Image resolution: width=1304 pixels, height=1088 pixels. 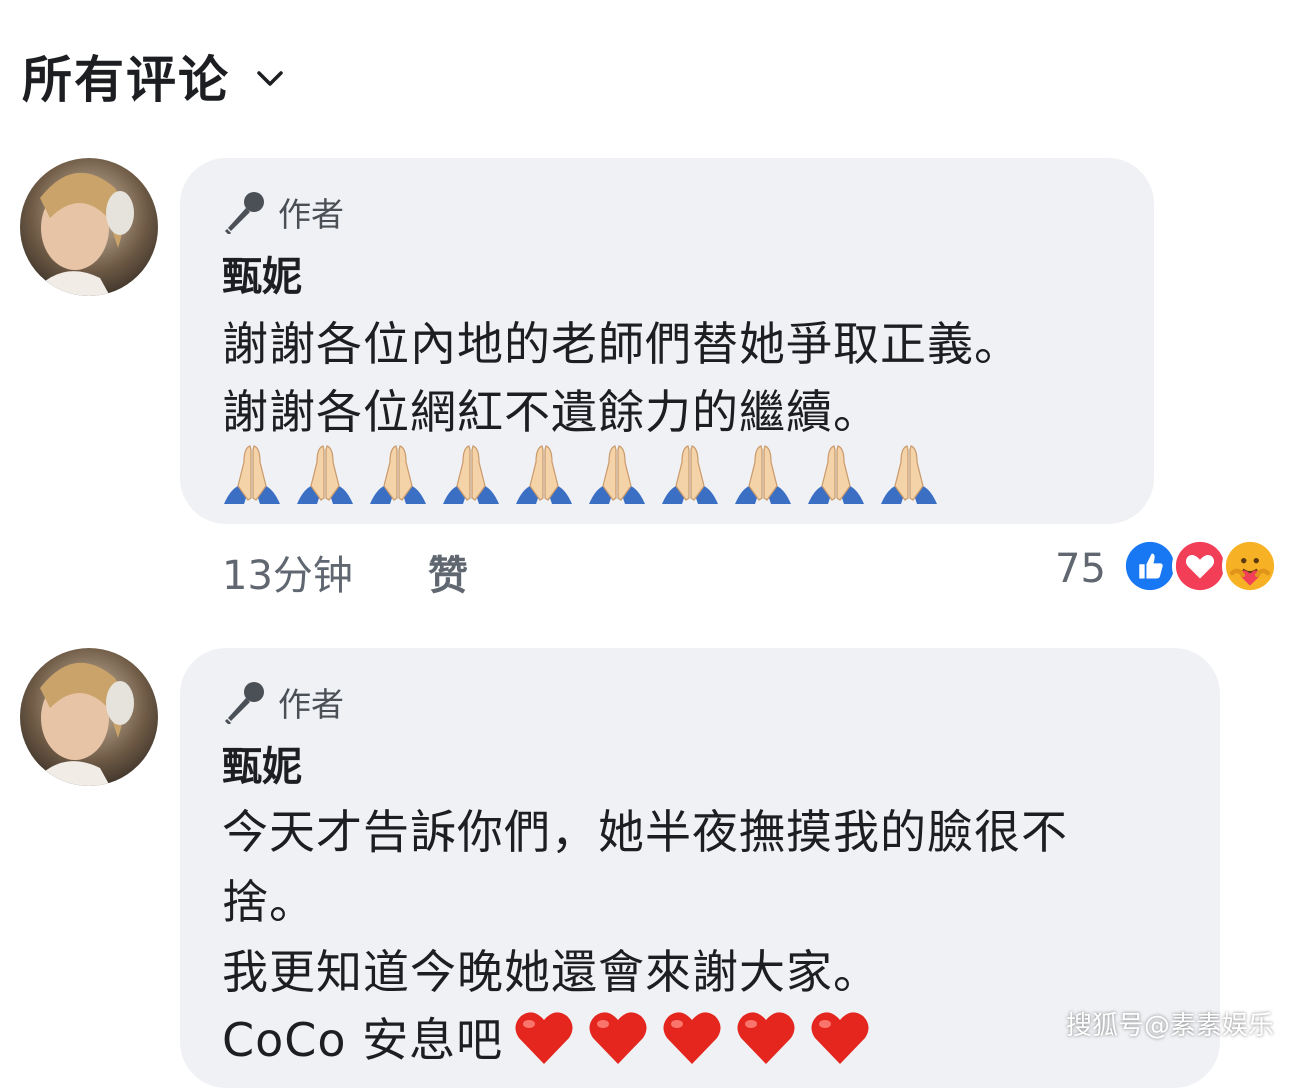 I want to click on care-icon, so click(x=1250, y=566).